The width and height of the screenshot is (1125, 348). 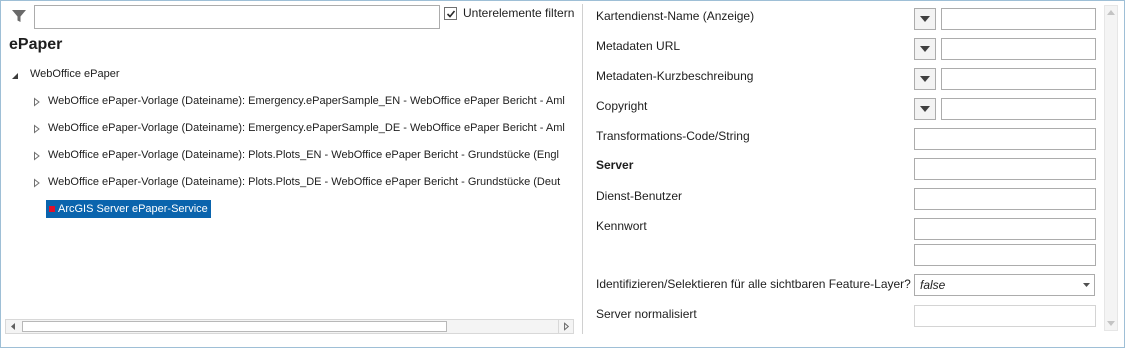 What do you see at coordinates (582, 169) in the screenshot?
I see `pane-divider` at bounding box center [582, 169].